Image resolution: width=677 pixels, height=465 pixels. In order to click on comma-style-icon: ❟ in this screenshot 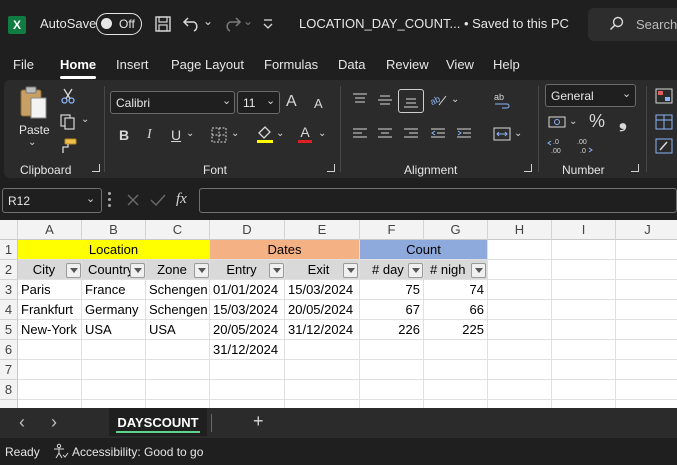, I will do `click(623, 121)`.